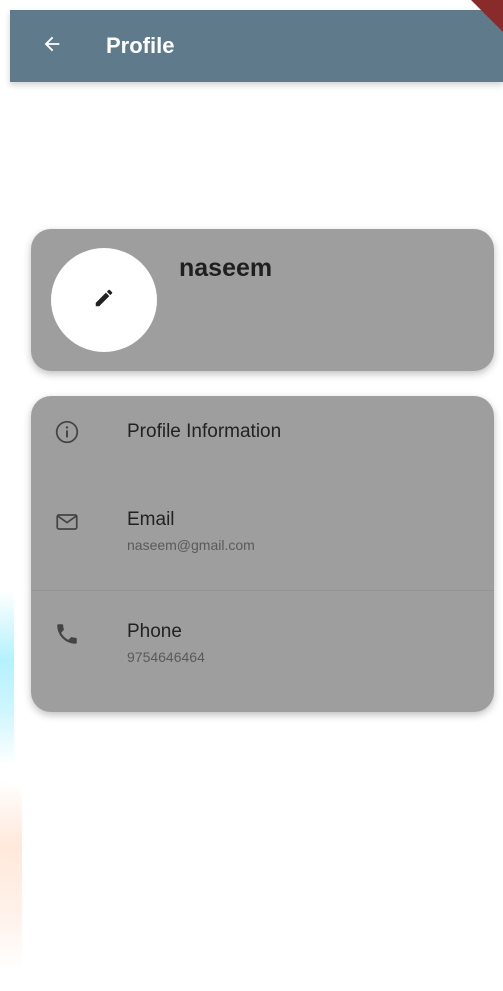 This screenshot has height=991, width=503. What do you see at coordinates (67, 432) in the screenshot?
I see `info-icon` at bounding box center [67, 432].